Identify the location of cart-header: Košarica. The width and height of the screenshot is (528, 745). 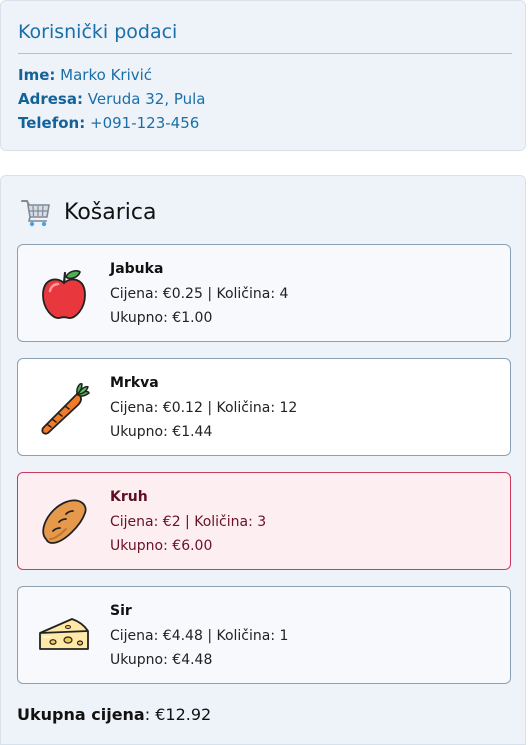
(88, 212).